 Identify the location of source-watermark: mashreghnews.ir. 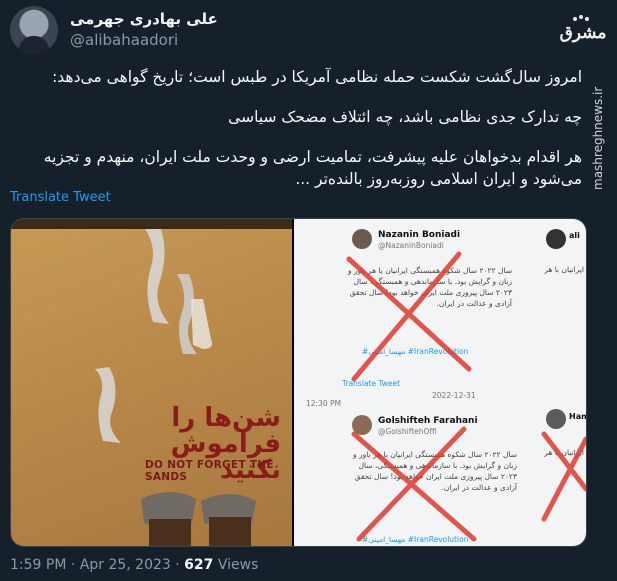
(599, 125).